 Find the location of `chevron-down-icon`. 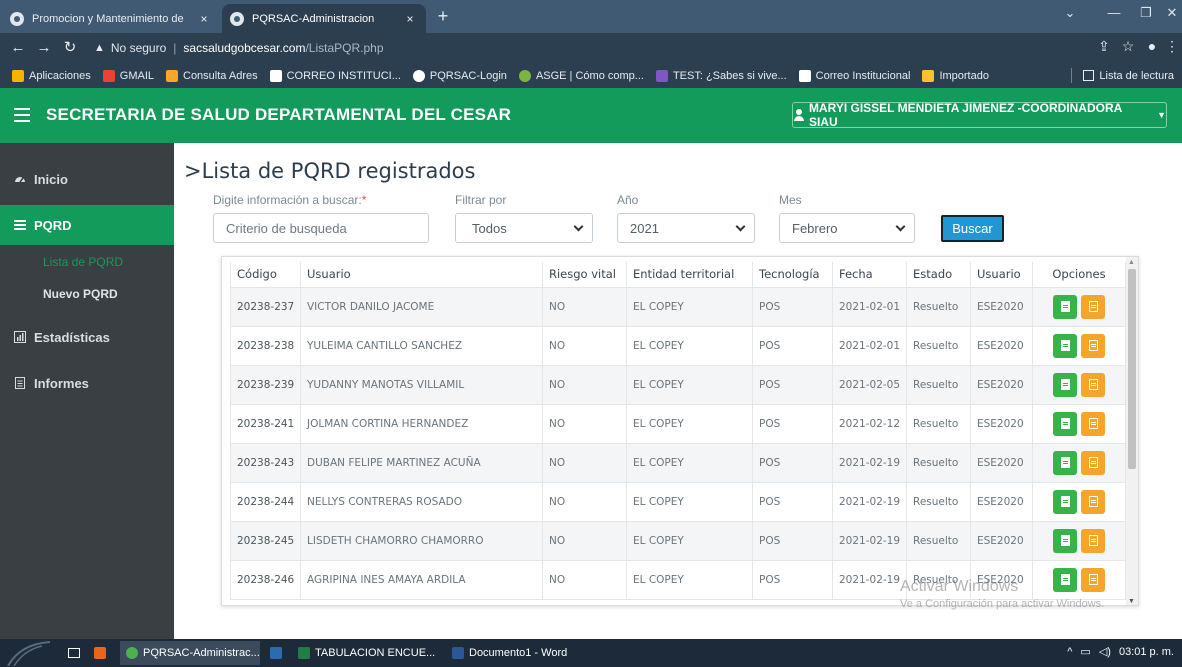

chevron-down-icon is located at coordinates (900, 226).